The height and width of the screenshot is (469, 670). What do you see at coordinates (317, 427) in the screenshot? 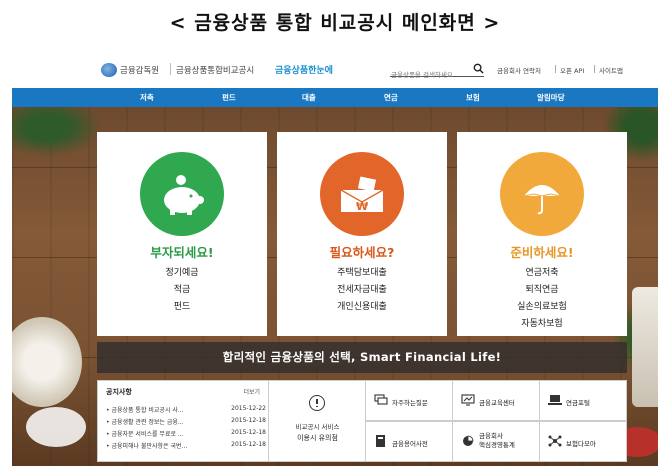
I see `service-line1: 비교공시 서비스` at bounding box center [317, 427].